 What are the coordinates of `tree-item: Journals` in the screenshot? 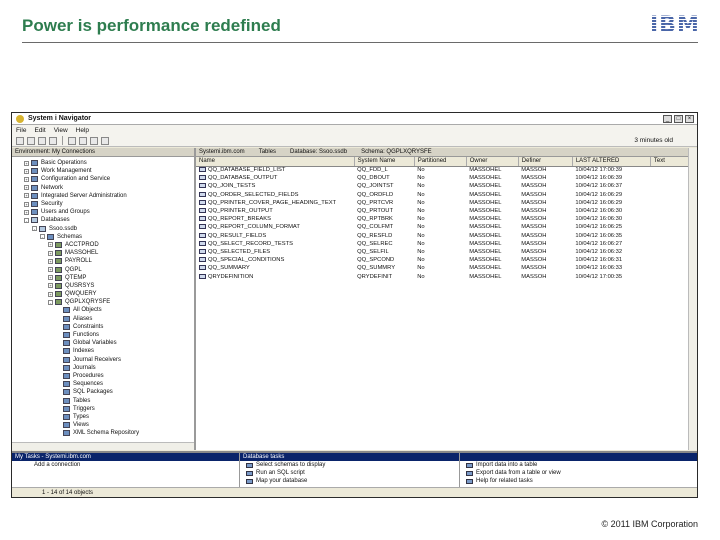 It's located at (103, 368).